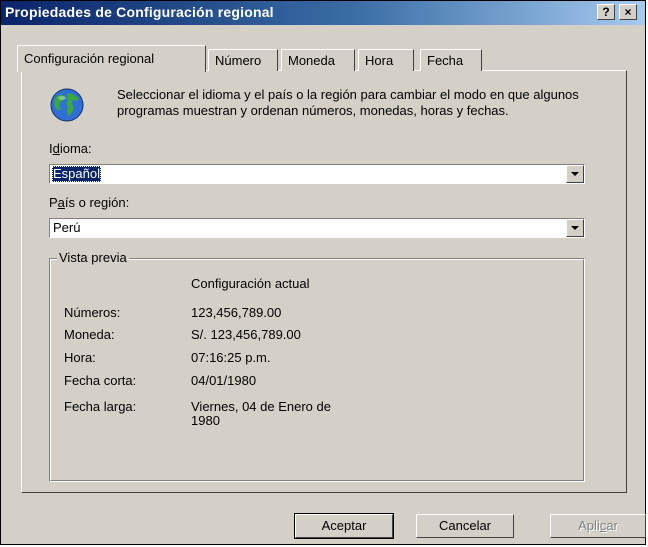 The image size is (648, 547). I want to click on window-title: Propiedades de Configuración regional, so click(139, 12).